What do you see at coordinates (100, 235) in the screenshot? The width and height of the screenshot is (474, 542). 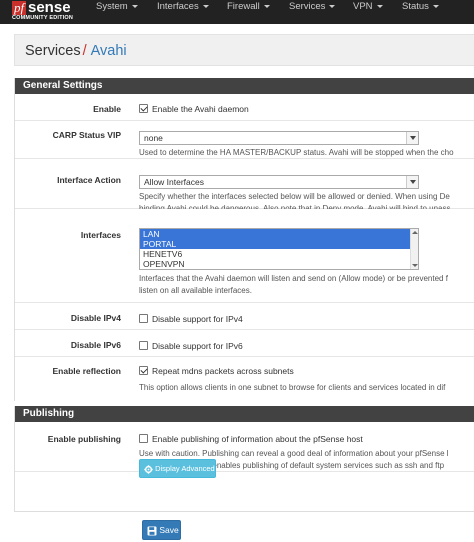 I see `interfaces-label: Interfaces` at bounding box center [100, 235].